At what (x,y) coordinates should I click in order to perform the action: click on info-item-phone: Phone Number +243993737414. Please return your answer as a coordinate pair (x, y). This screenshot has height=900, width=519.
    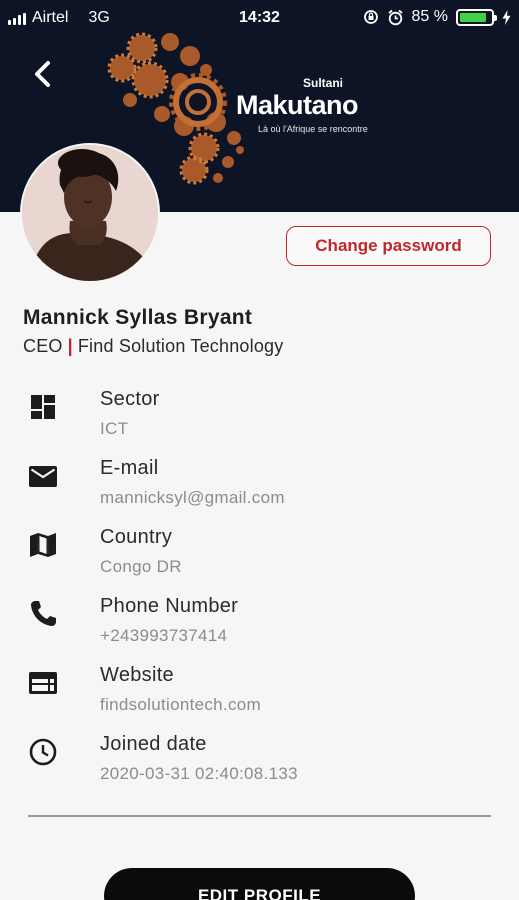
    Looking at the image, I should click on (259, 625).